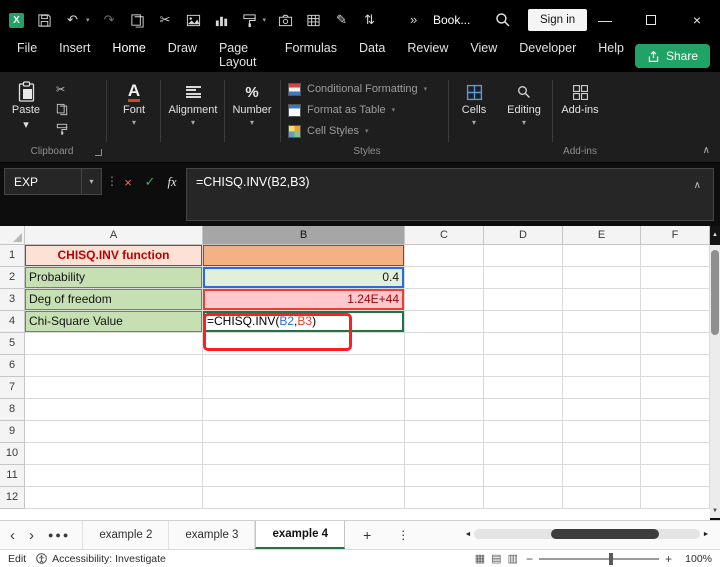 This screenshot has height=567, width=720. What do you see at coordinates (114, 498) in the screenshot?
I see `cell-A12` at bounding box center [114, 498].